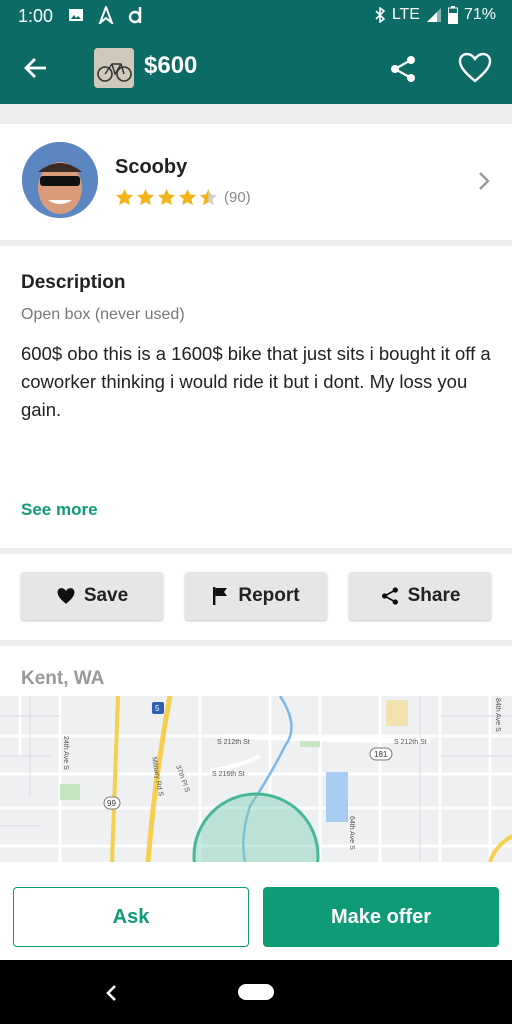  Describe the element at coordinates (151, 167) in the screenshot. I see `seller-name: Scooby` at that location.